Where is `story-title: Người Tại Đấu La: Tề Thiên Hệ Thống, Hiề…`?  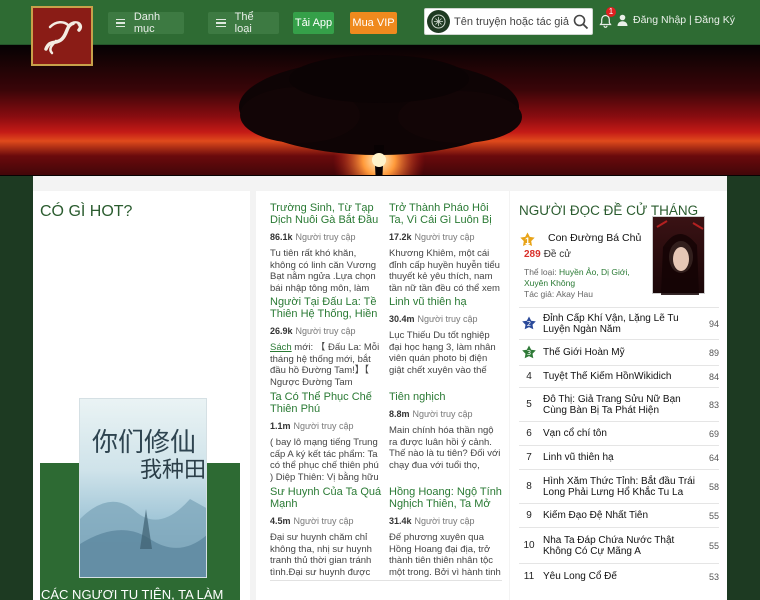 story-title: Người Tại Đấu La: Tề Thiên Hệ Thống, Hiề… is located at coordinates (326, 308).